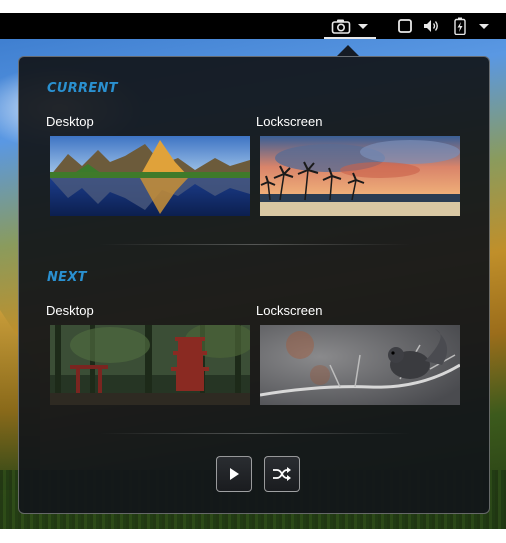  Describe the element at coordinates (67, 277) in the screenshot. I see `next-section-title: NEXT` at that location.